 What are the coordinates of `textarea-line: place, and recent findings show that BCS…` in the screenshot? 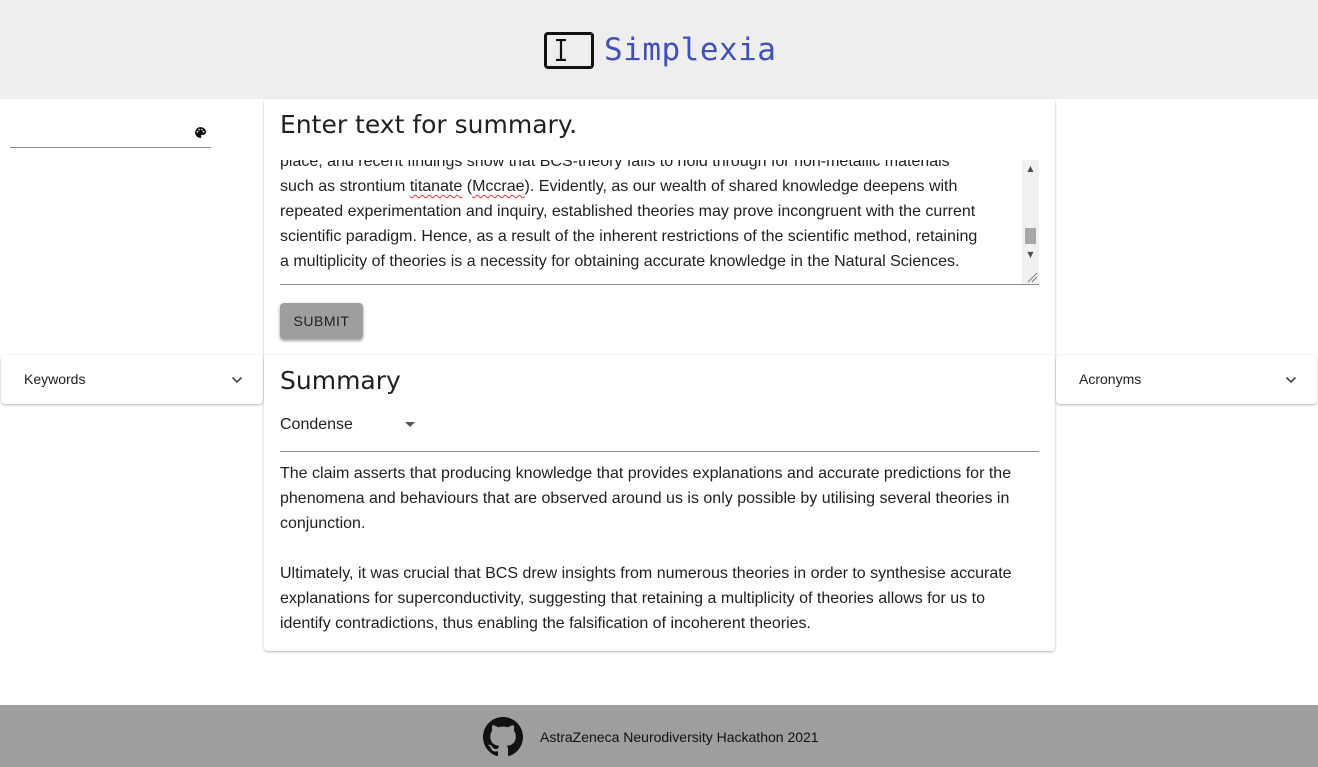 It's located at (615, 165).